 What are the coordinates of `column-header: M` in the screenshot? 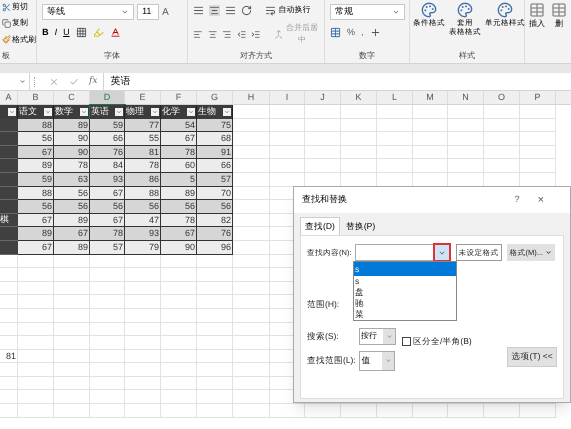 It's located at (430, 97).